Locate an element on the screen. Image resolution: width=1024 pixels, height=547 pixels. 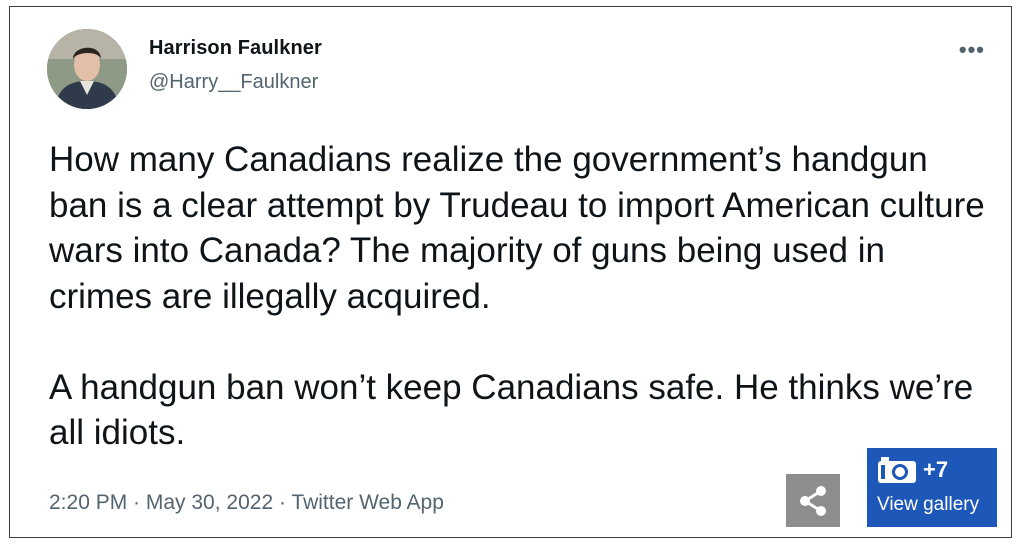
share-button is located at coordinates (813, 500).